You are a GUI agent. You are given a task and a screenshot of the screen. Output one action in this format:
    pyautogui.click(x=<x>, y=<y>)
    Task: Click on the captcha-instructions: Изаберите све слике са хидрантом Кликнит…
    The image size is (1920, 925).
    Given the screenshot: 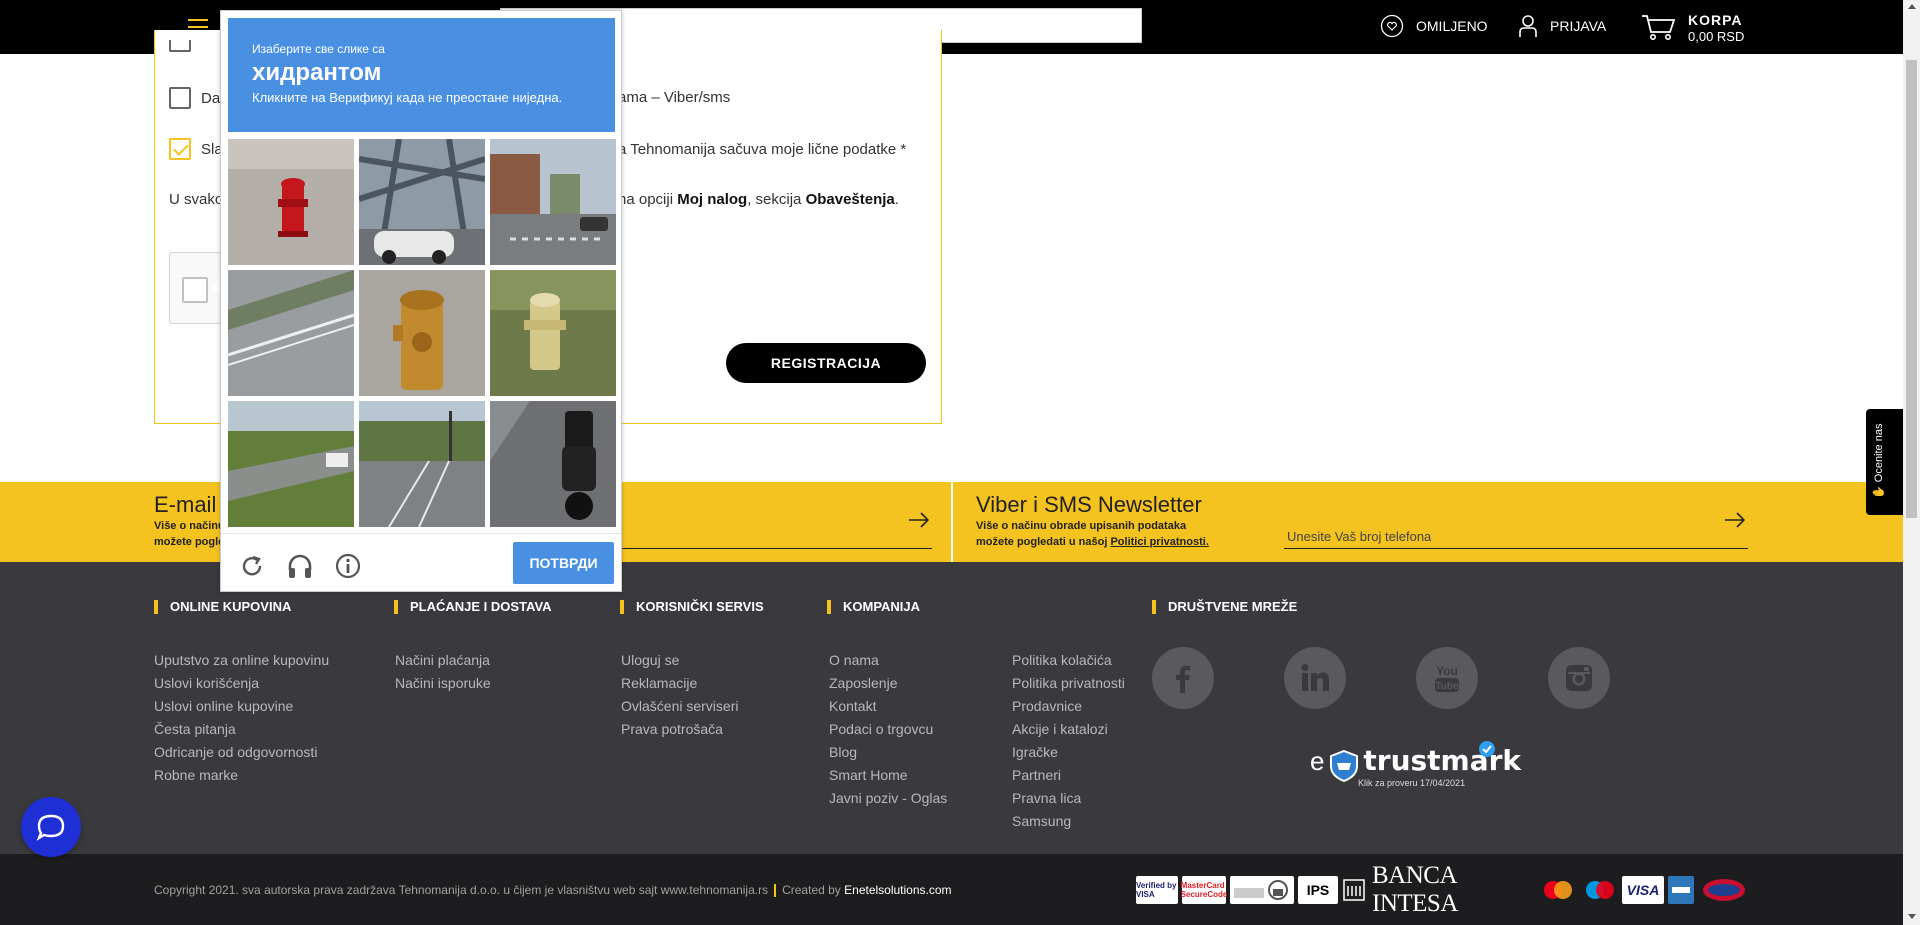 What is the action you would take?
    pyautogui.click(x=421, y=75)
    